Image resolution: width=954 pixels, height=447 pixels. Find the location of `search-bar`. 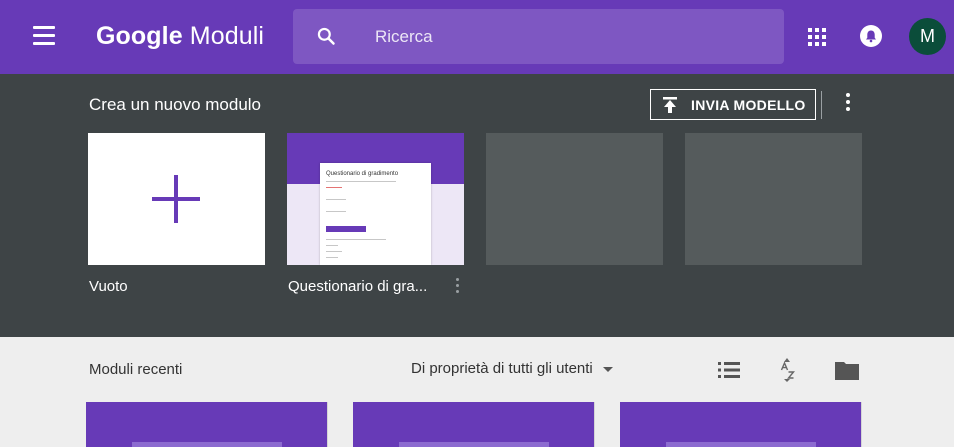

search-bar is located at coordinates (538, 36).